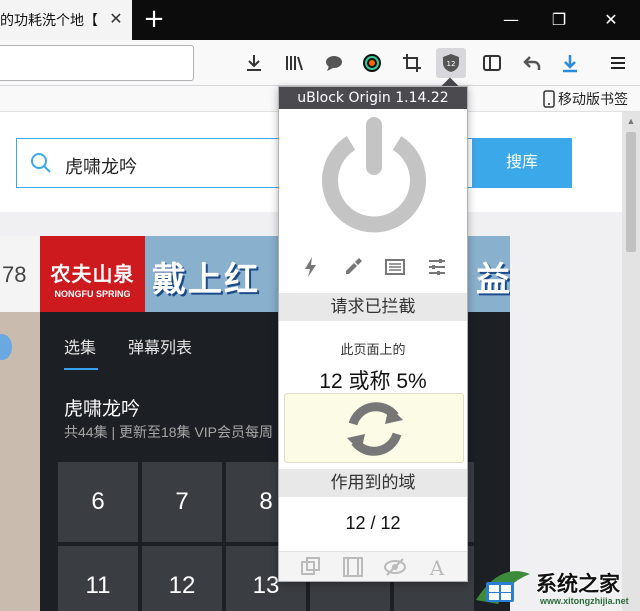  I want to click on banner-slogan: 戴上红, so click(206, 280).